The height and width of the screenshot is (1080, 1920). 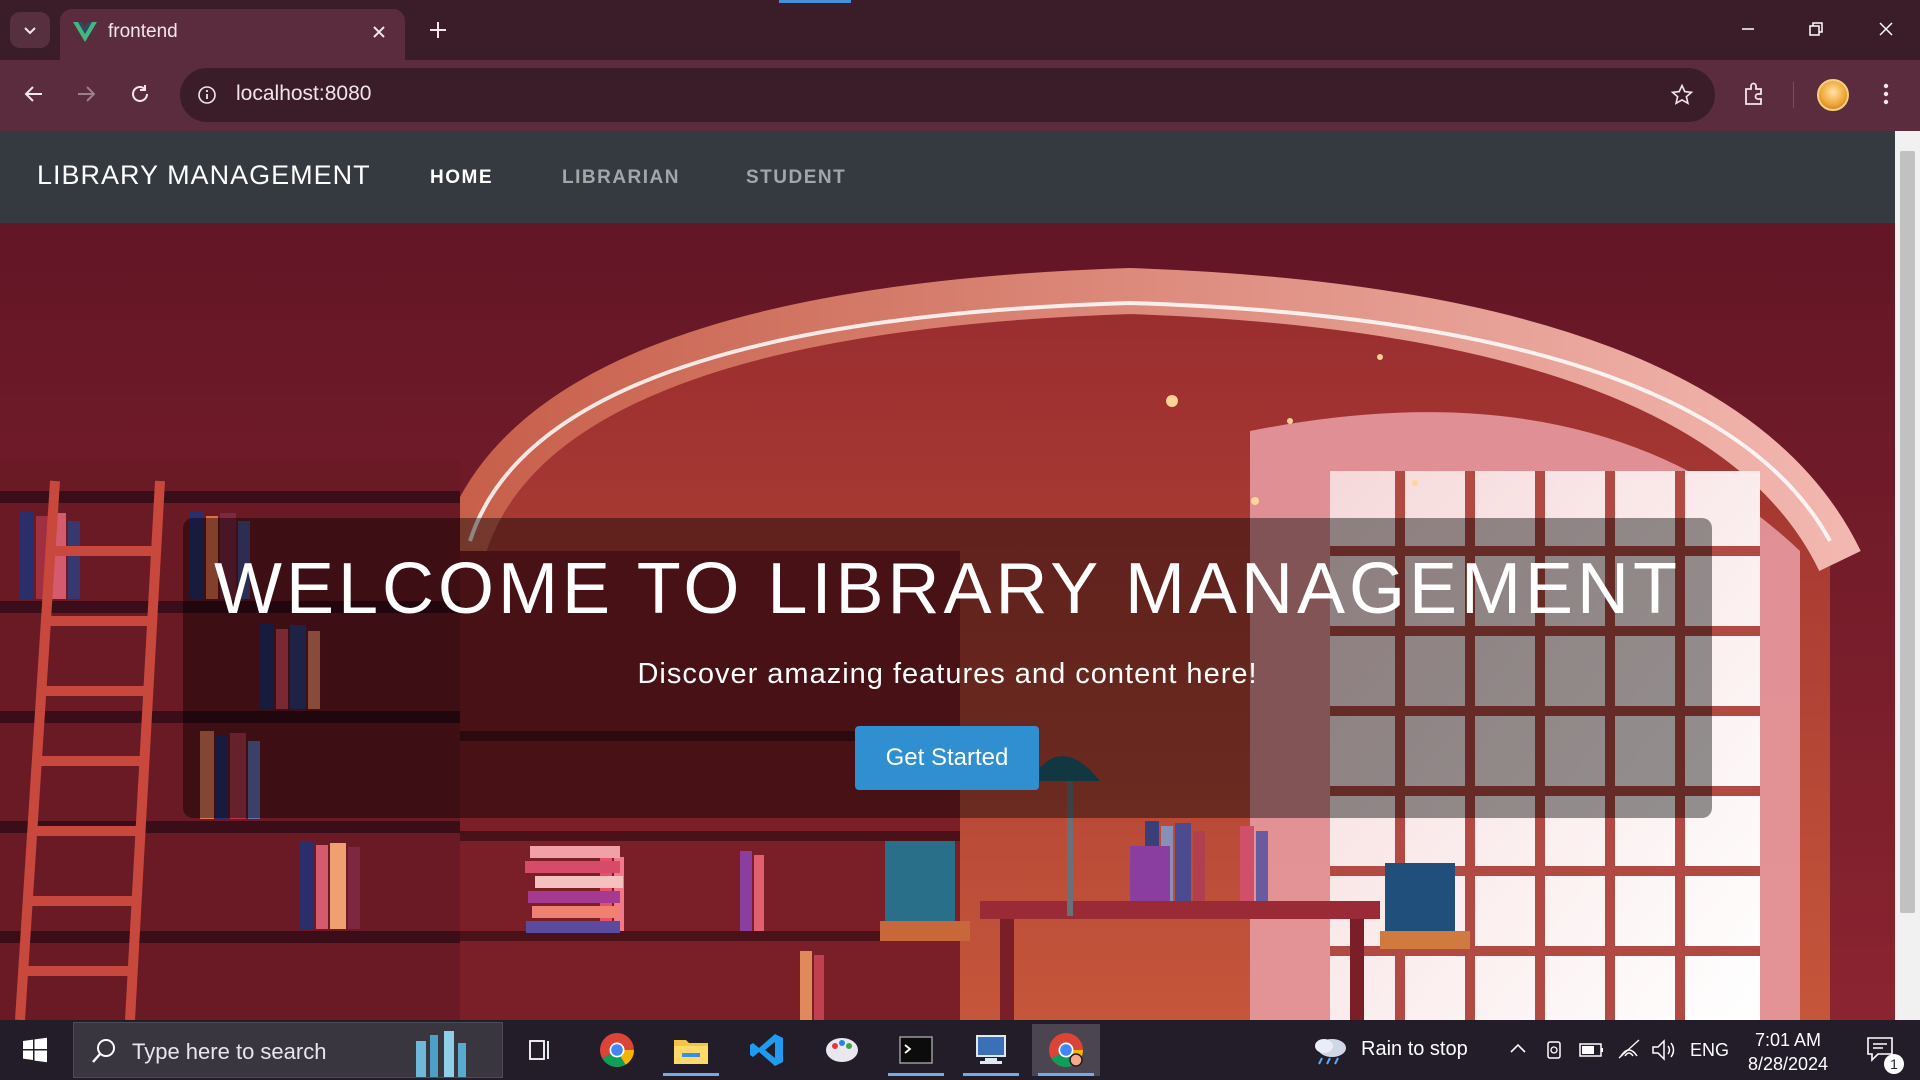 I want to click on taskbar-chrome, so click(x=617, y=1050).